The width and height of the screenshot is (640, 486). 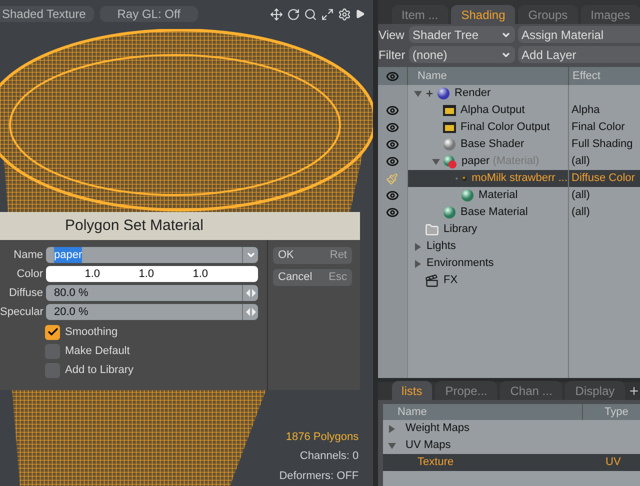 What do you see at coordinates (511, 445) in the screenshot?
I see `list-row: UV Maps` at bounding box center [511, 445].